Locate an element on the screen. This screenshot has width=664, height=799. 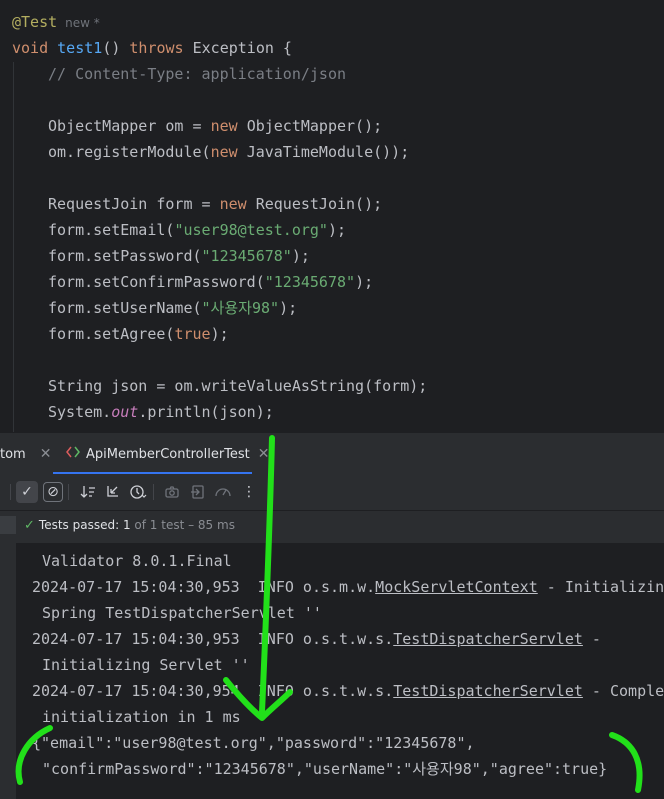
code-line-set-agree: form.setAgree(true); is located at coordinates (138, 334).